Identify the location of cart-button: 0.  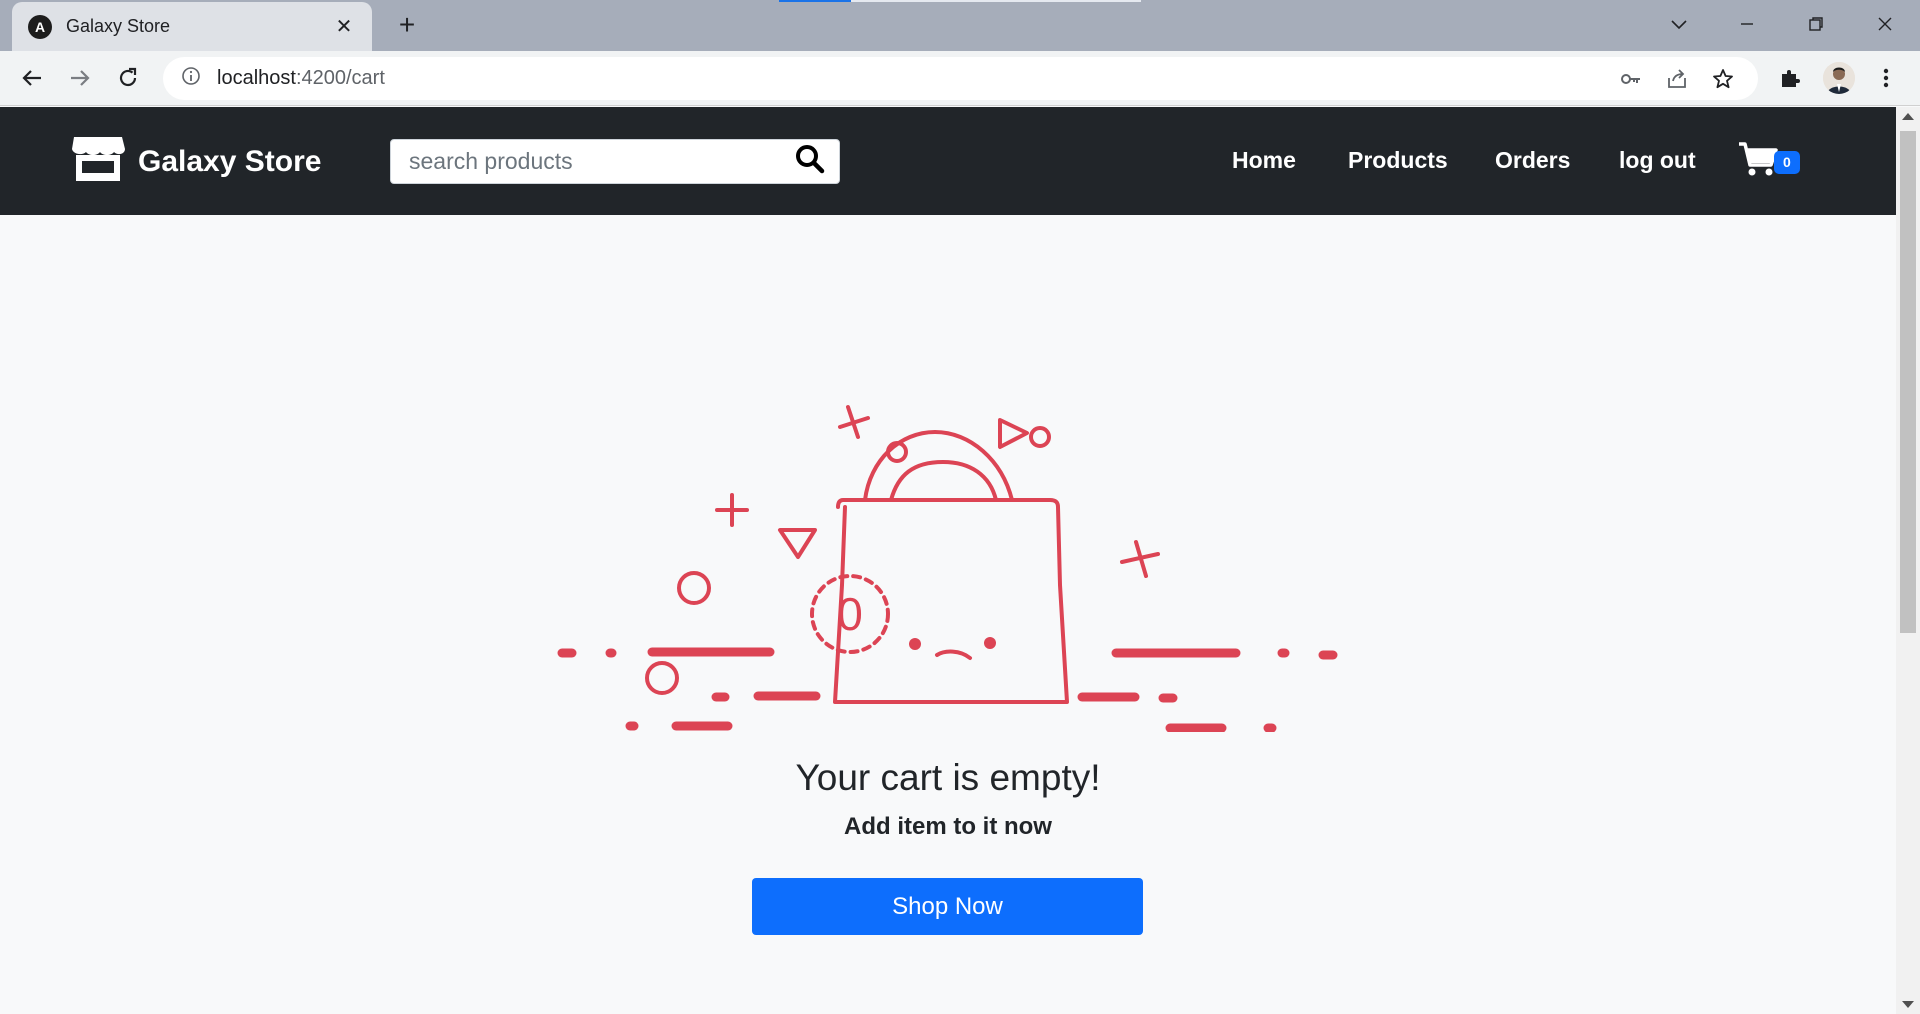
(1771, 161).